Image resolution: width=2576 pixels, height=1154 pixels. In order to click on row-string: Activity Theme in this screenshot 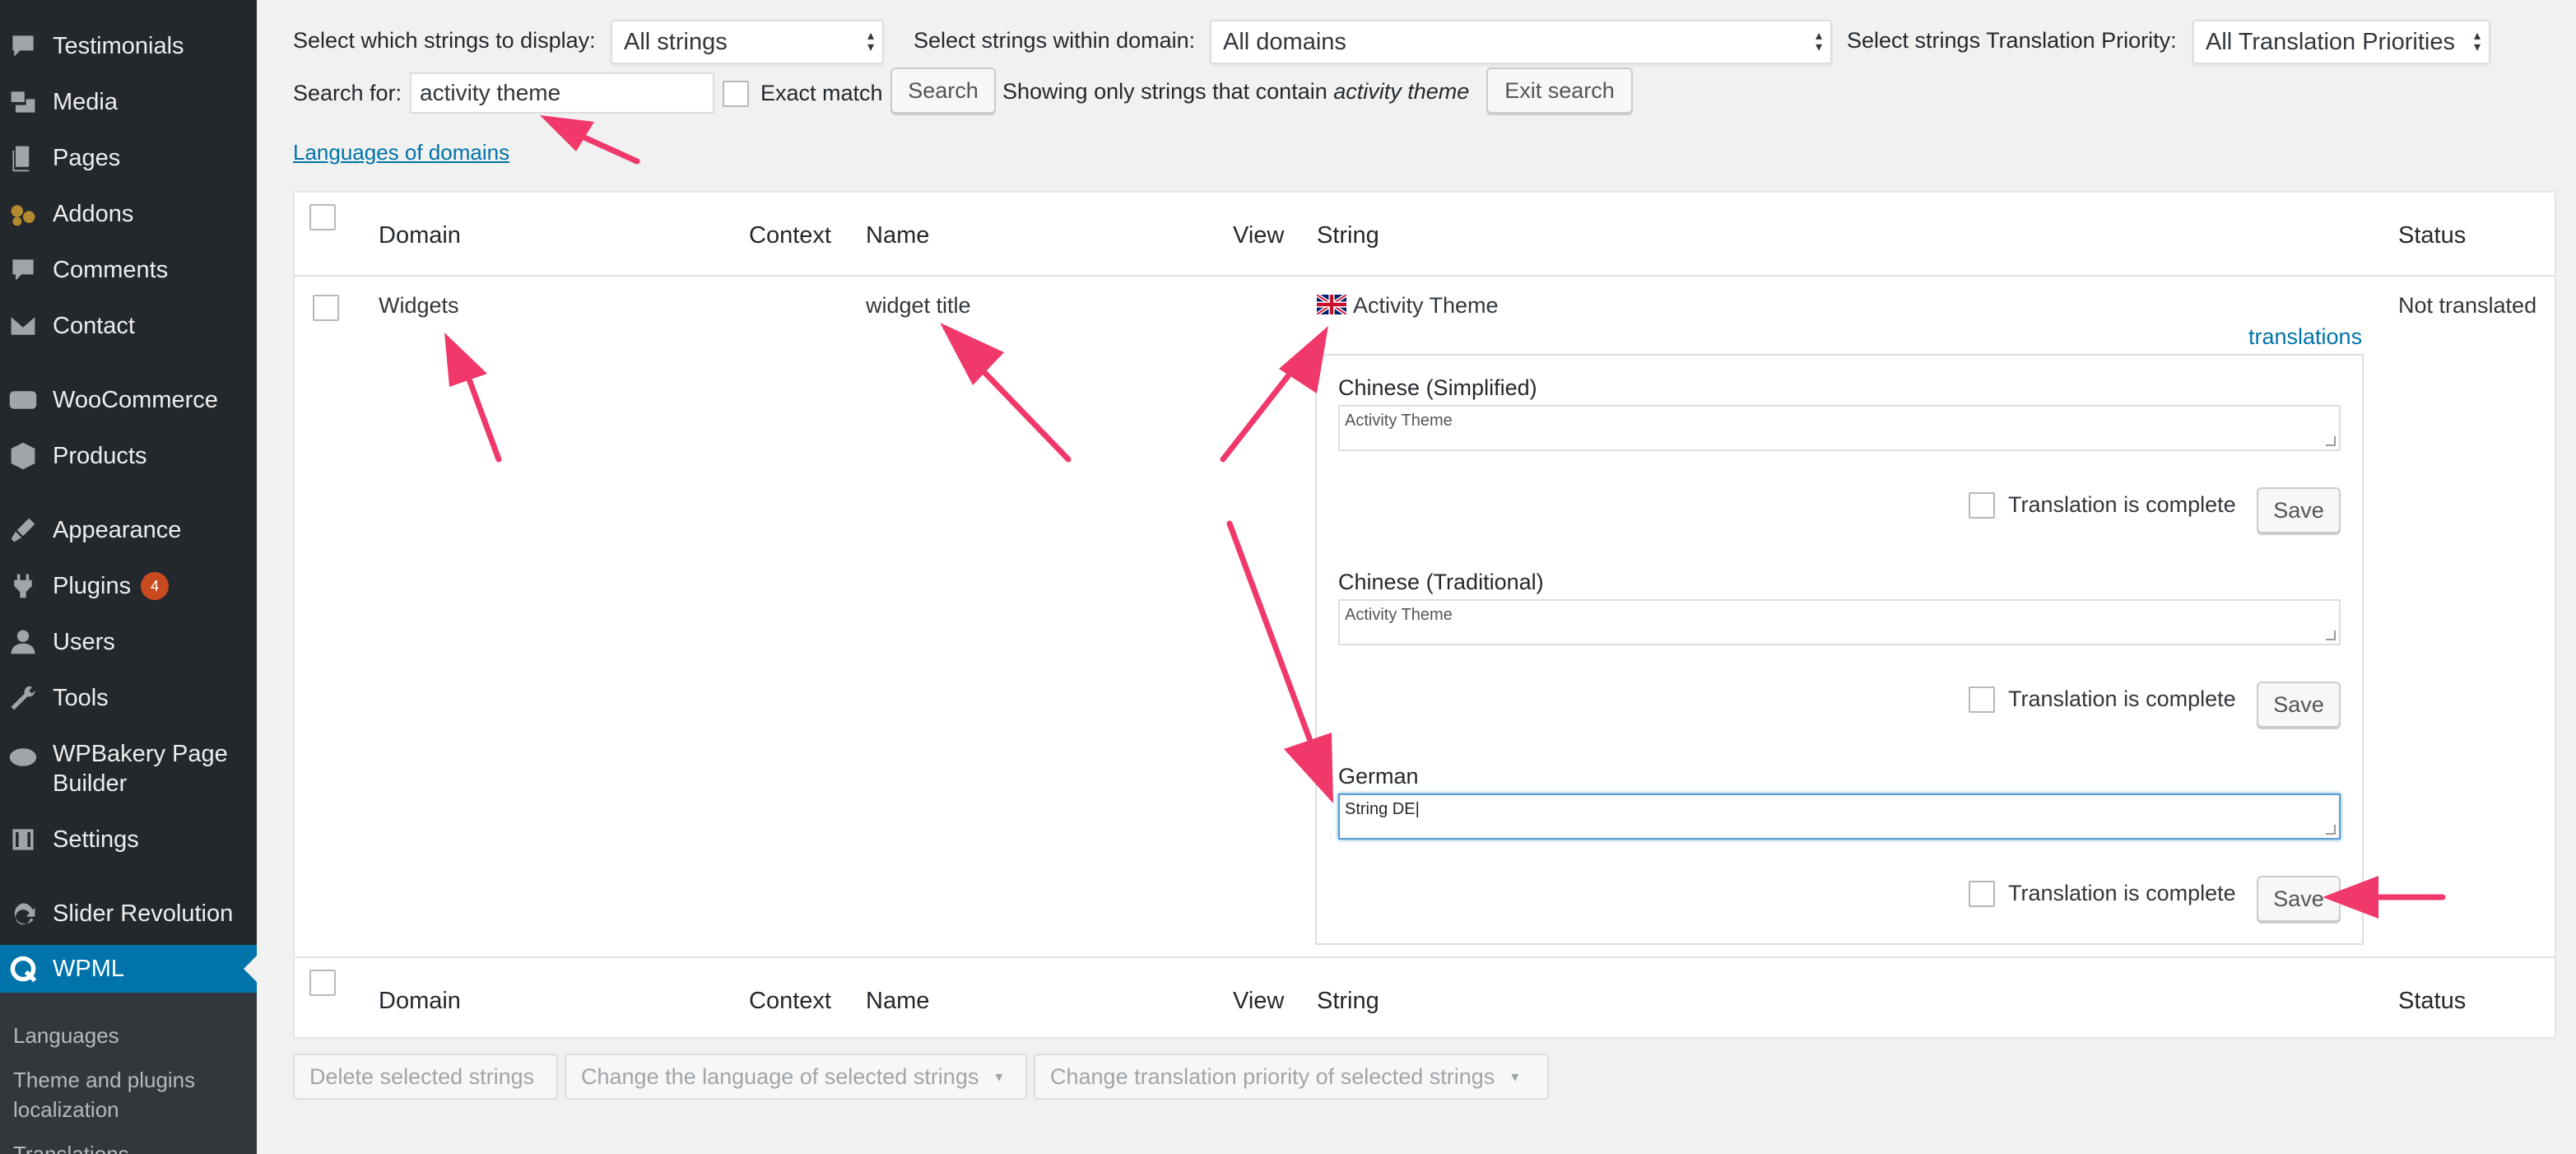, I will do `click(1426, 305)`.